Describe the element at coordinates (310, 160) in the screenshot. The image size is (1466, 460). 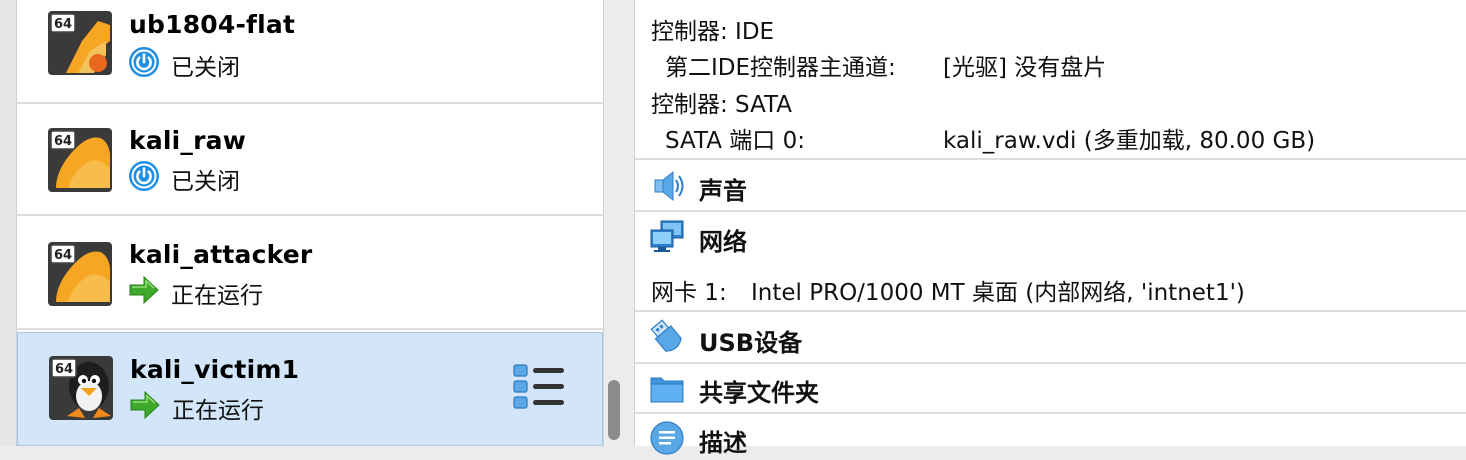
I see `vm-item-kali-raw: 64 kali_raw 已关闭` at that location.